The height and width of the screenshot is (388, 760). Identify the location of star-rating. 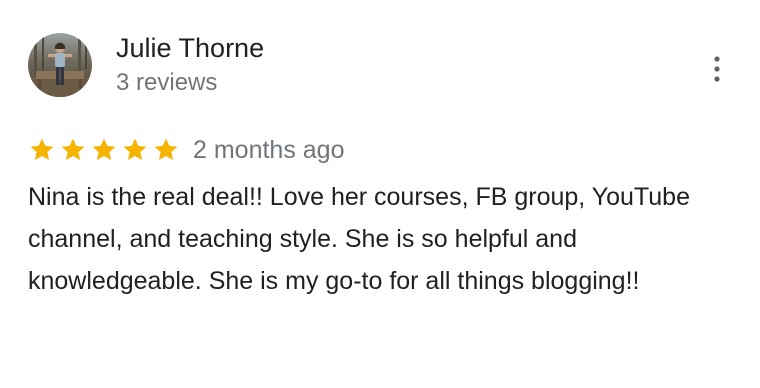
(105, 150).